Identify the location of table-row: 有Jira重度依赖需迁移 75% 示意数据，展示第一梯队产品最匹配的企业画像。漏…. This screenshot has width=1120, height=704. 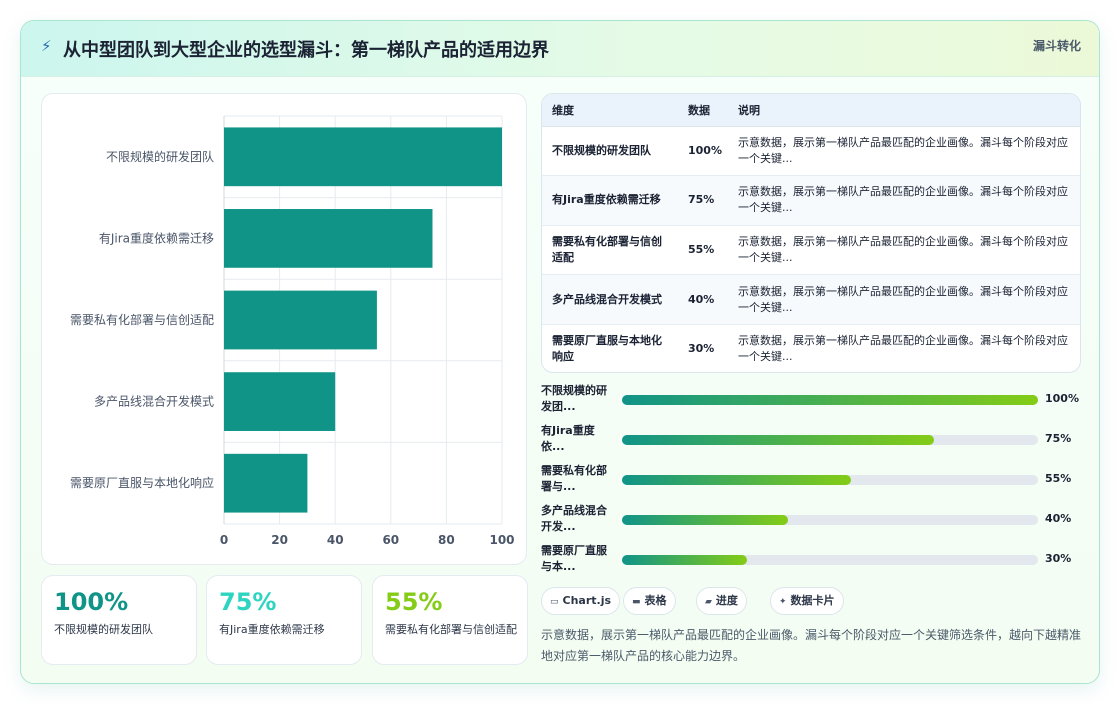
(811, 200).